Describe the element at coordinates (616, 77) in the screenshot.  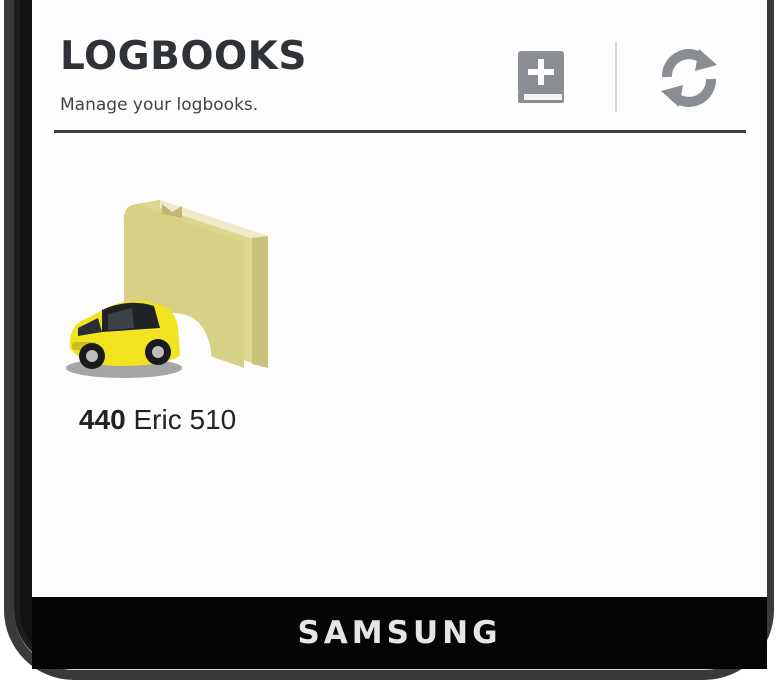
I see `toolbar-separator` at that location.